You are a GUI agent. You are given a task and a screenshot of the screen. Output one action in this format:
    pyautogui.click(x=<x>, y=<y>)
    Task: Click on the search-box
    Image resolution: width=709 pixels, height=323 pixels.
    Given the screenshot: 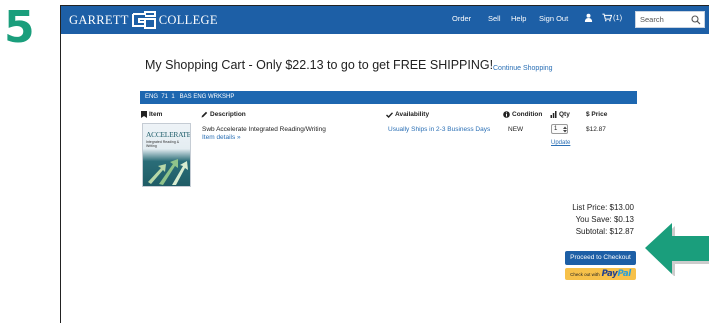 What is the action you would take?
    pyautogui.click(x=670, y=19)
    